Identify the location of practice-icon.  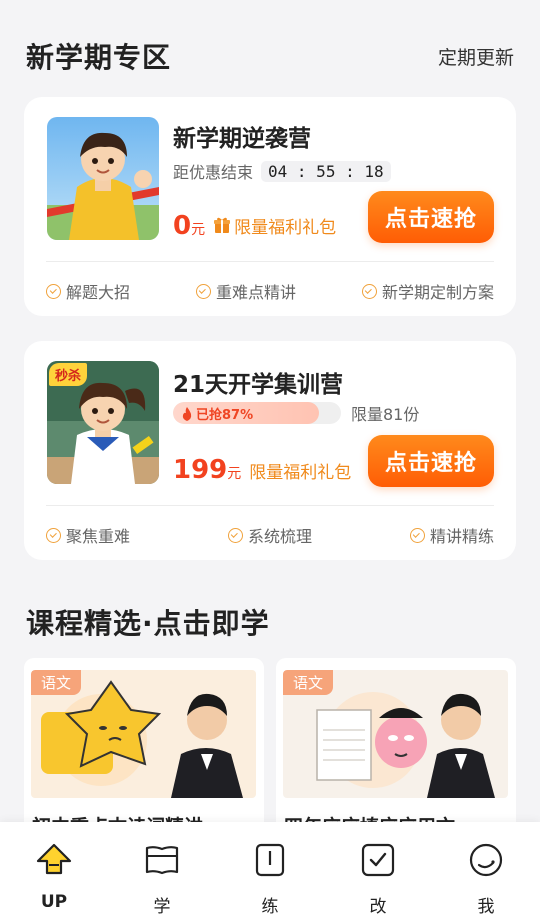
(270, 860).